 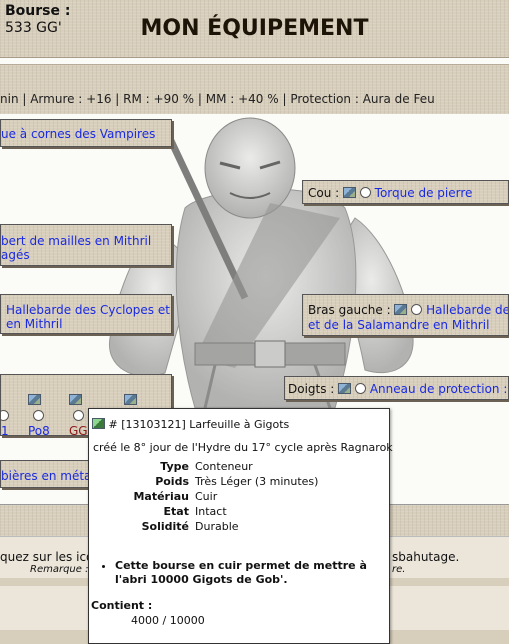 I want to click on slot-right-hand: Hallebarde des Cyclopes et en Mithril, so click(x=86, y=314).